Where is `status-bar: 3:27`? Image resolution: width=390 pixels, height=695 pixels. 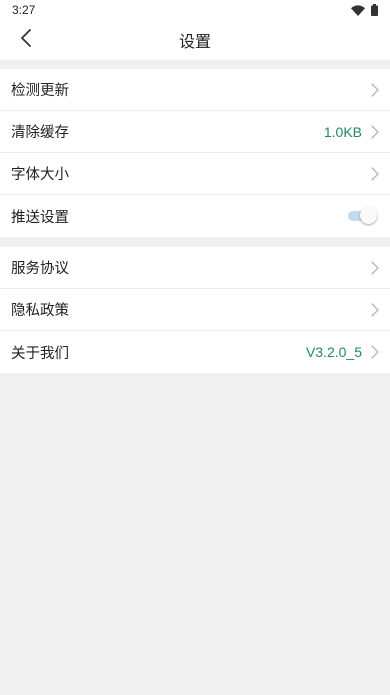
status-bar: 3:27 is located at coordinates (195, 10).